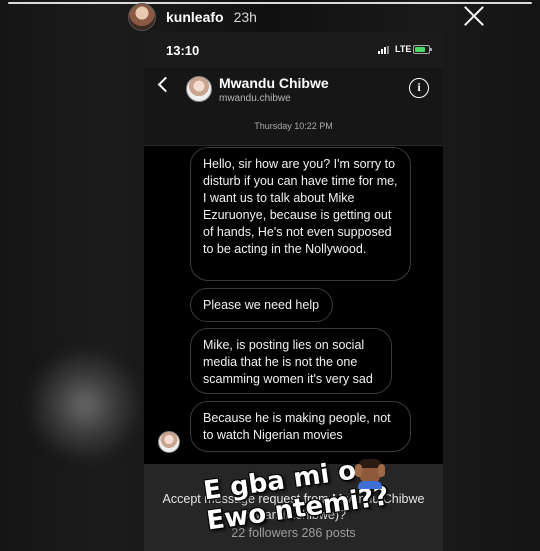  What do you see at coordinates (245, 17) in the screenshot?
I see `story-time: 23h` at bounding box center [245, 17].